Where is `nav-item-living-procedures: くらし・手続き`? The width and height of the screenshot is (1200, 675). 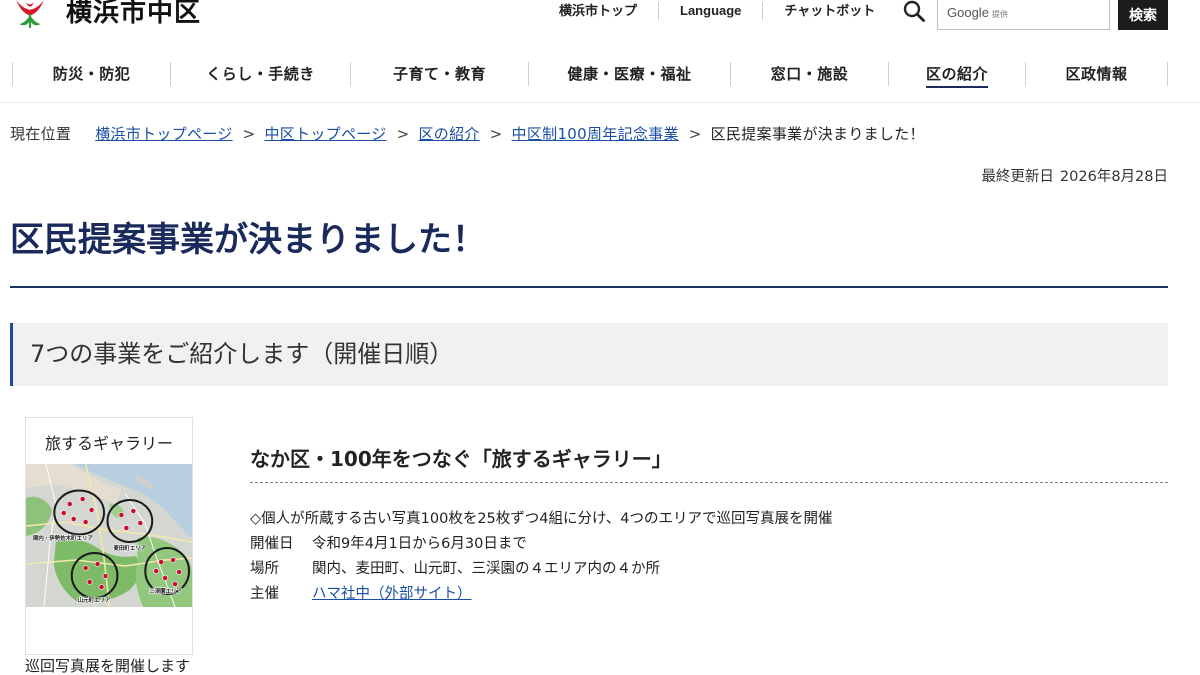 nav-item-living-procedures: くらし・手続き is located at coordinates (260, 74).